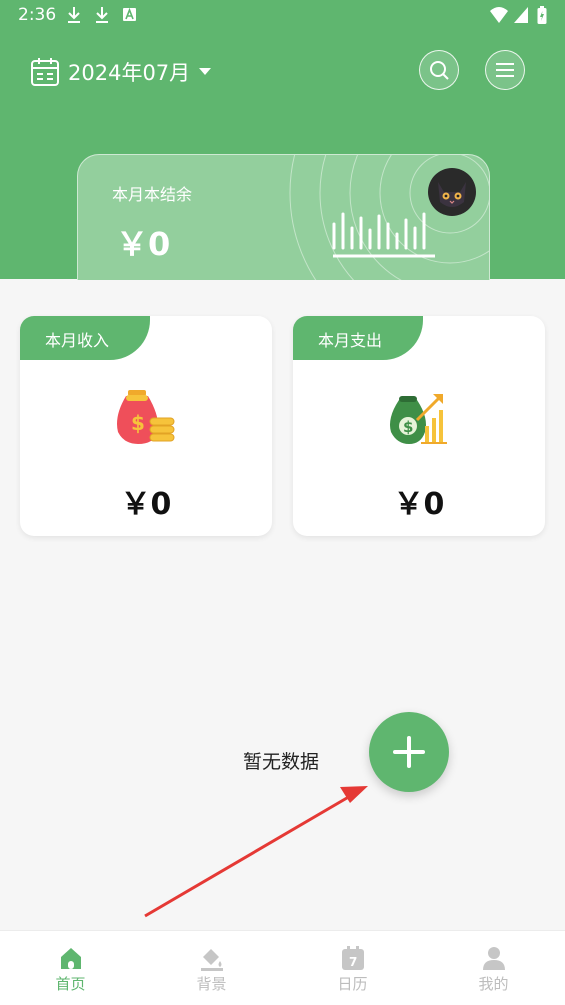  What do you see at coordinates (146, 504) in the screenshot?
I see `income-value: ￥0` at bounding box center [146, 504].